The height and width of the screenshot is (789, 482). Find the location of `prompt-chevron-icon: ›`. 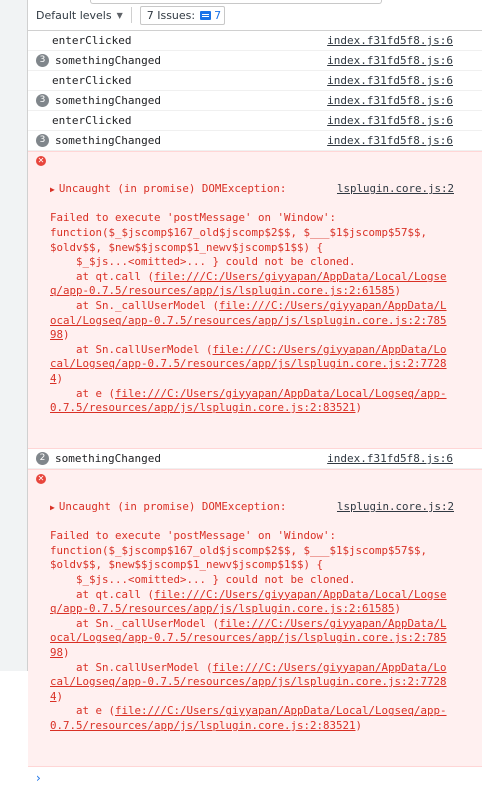

prompt-chevron-icon: › is located at coordinates (38, 777).